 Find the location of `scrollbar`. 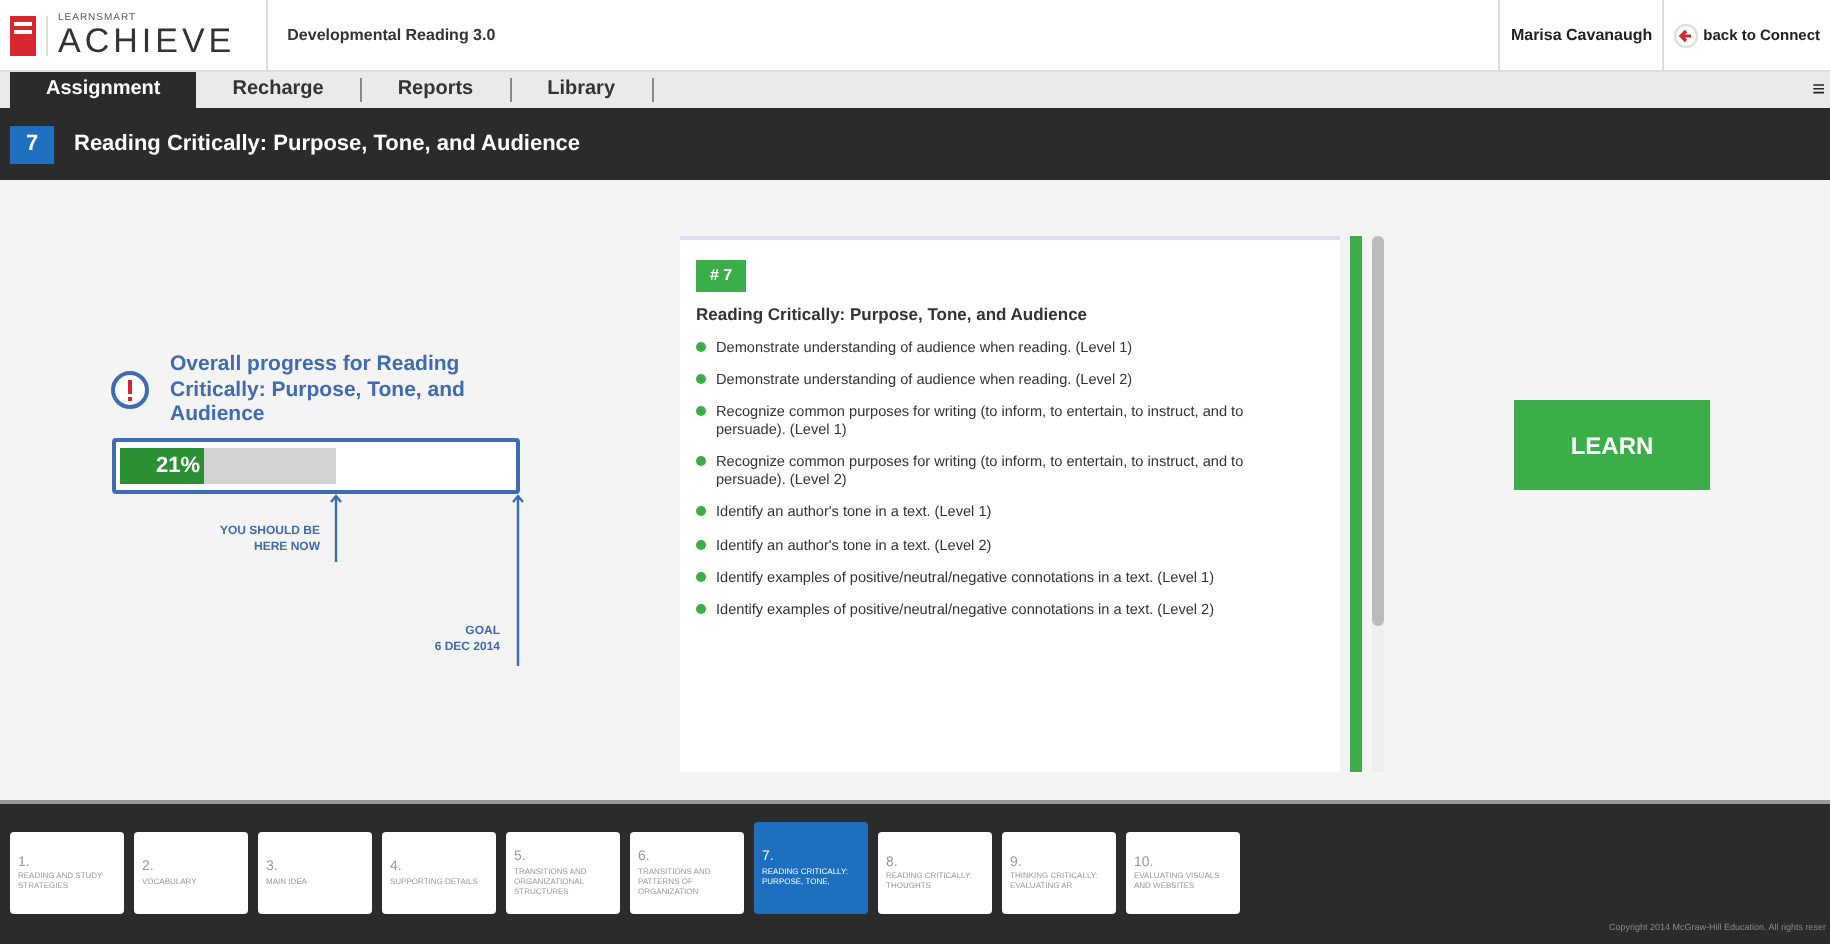

scrollbar is located at coordinates (1378, 504).